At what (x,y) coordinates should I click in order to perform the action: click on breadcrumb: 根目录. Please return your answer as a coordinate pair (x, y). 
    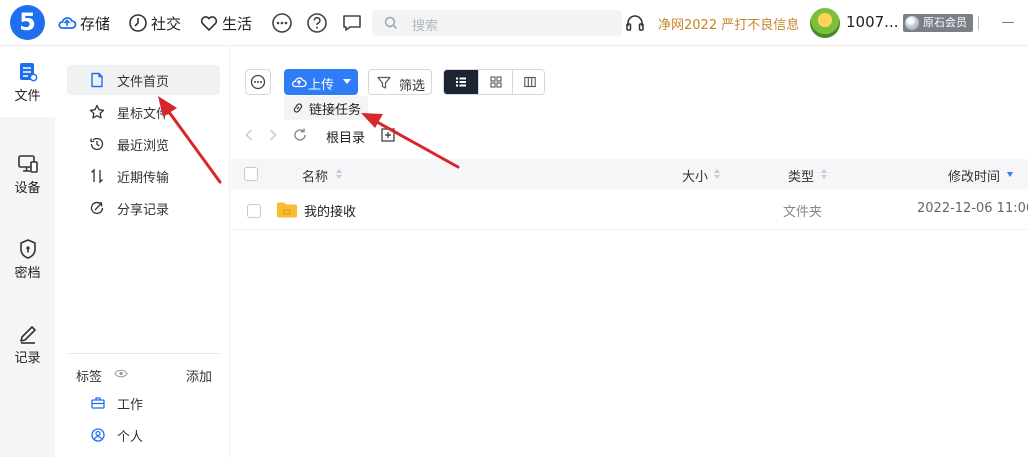
    Looking at the image, I should click on (629, 135).